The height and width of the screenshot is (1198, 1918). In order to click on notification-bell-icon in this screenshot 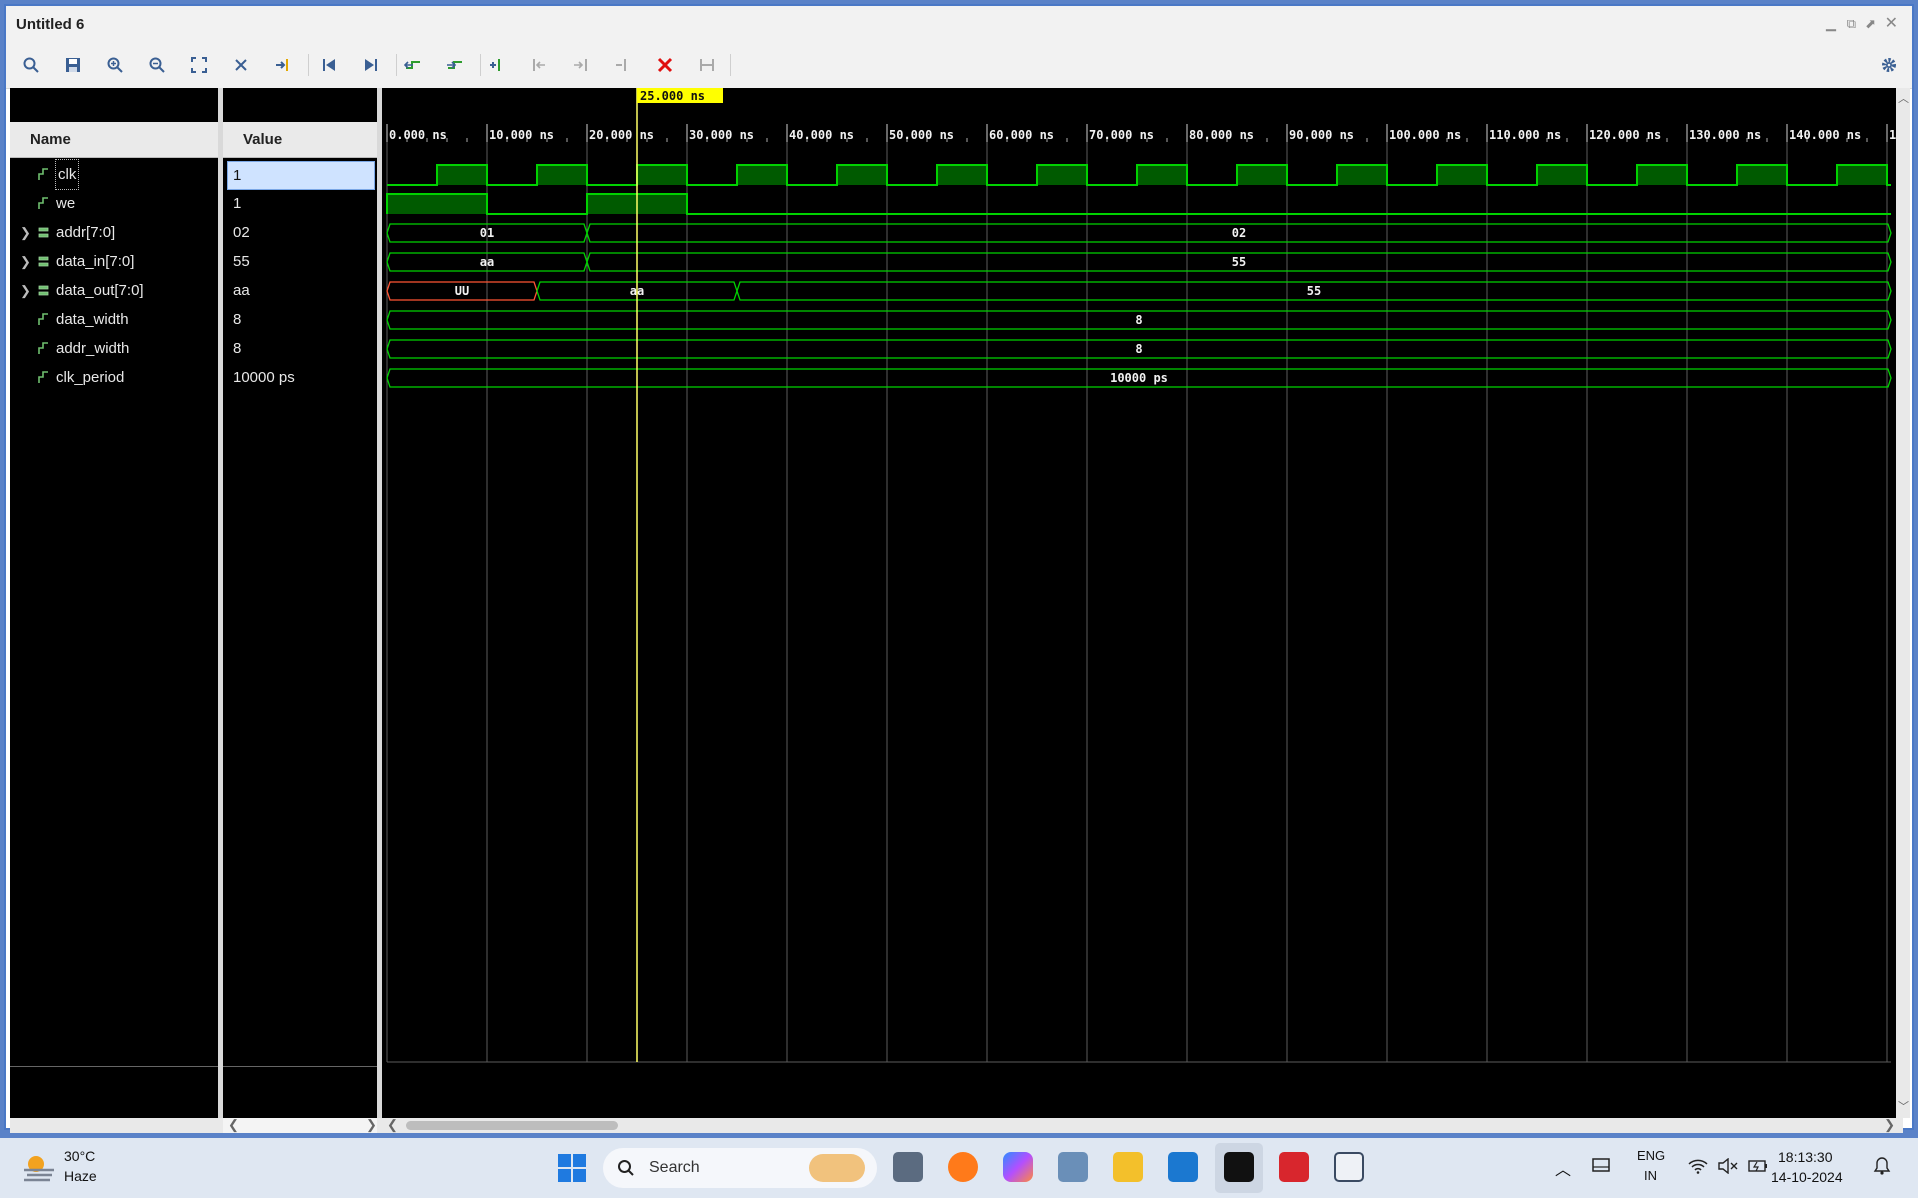, I will do `click(1882, 1166)`.